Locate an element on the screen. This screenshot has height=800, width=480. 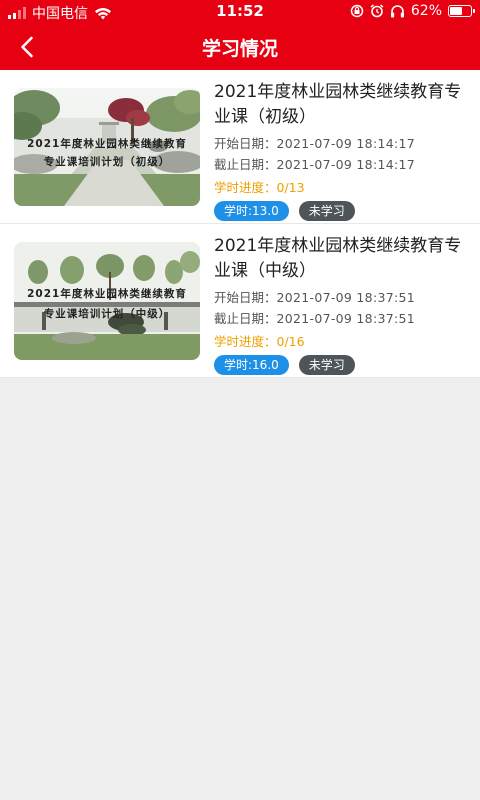
alarm-icon is located at coordinates (377, 11).